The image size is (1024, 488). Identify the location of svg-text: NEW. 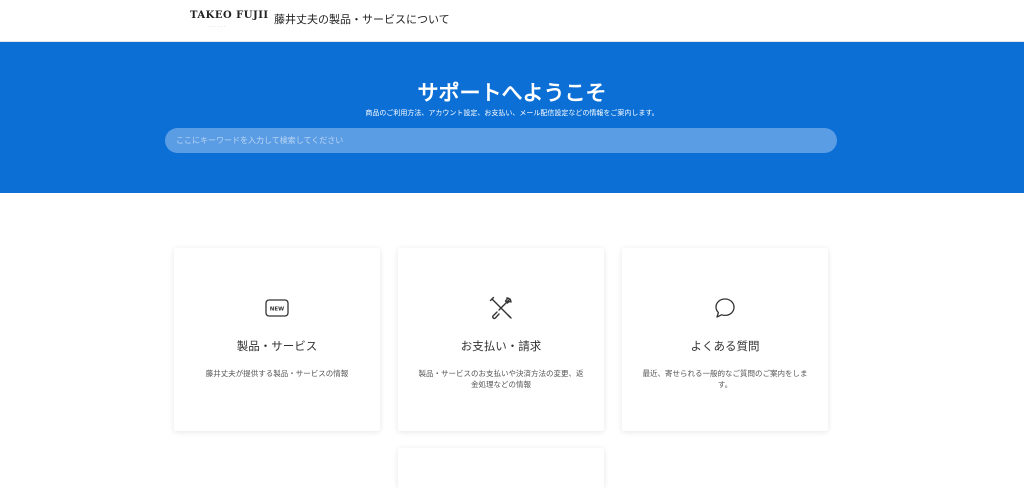
(277, 310).